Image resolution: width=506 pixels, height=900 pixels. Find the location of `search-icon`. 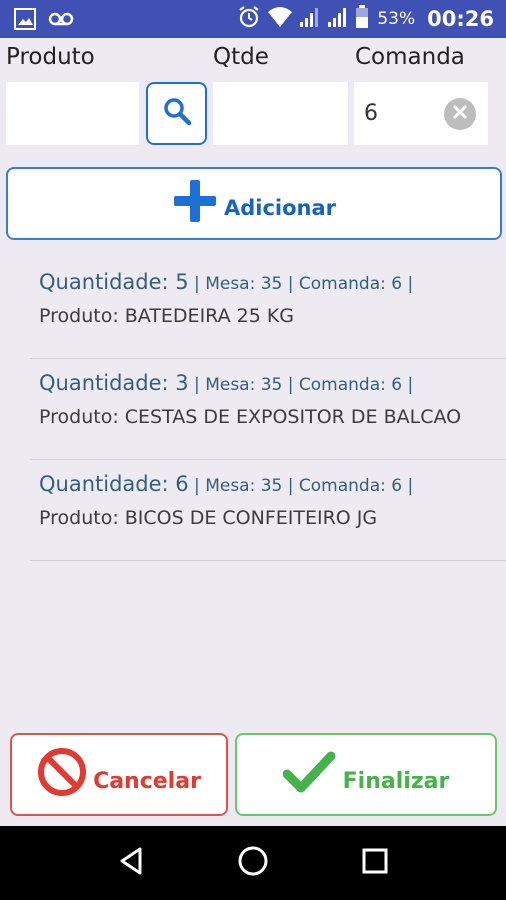

search-icon is located at coordinates (177, 113).